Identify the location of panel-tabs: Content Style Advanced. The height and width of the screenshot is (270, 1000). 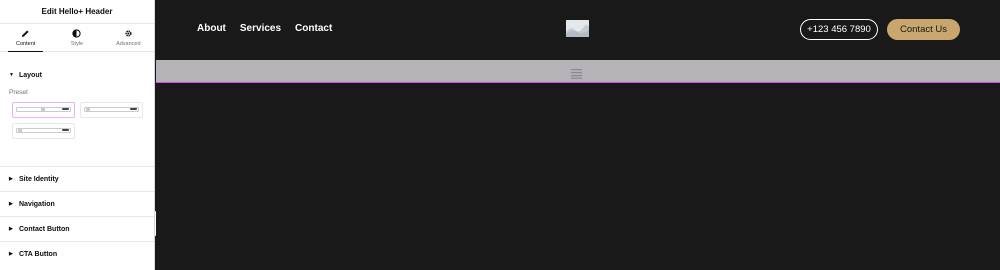
(77, 38).